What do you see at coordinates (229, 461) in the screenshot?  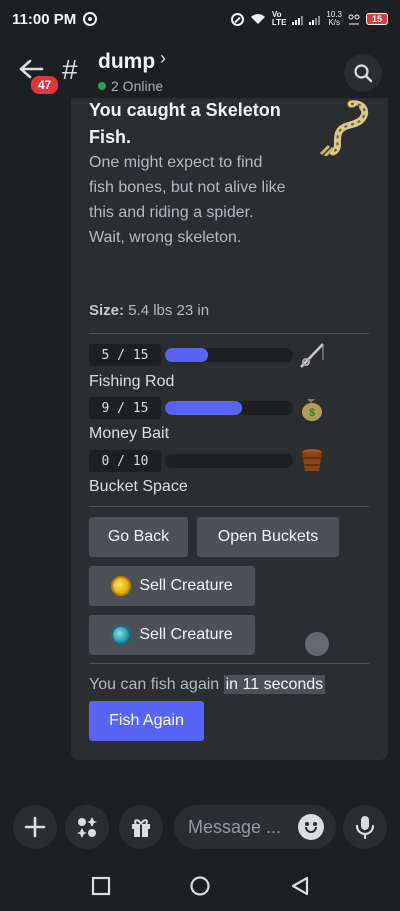 I see `bucket-space-bar` at bounding box center [229, 461].